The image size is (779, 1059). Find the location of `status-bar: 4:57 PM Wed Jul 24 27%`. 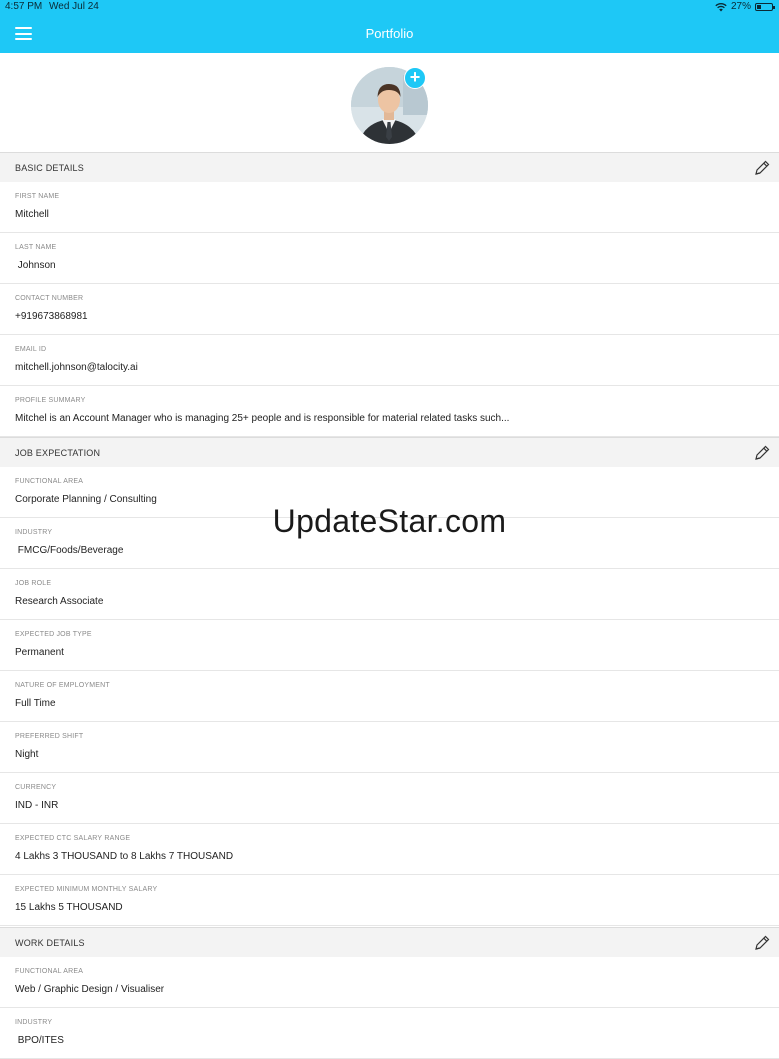

status-bar: 4:57 PM Wed Jul 24 27% is located at coordinates (389, 7).